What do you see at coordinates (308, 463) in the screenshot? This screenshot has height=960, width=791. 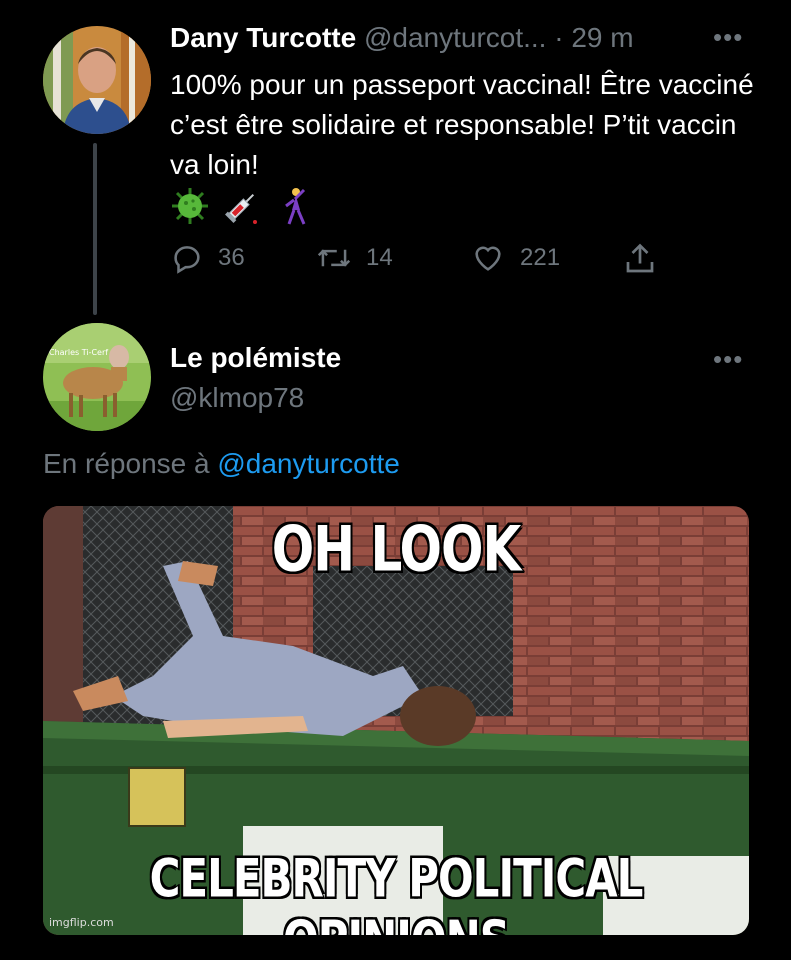 I see `replying-to-handle: @danyturcotte` at bounding box center [308, 463].